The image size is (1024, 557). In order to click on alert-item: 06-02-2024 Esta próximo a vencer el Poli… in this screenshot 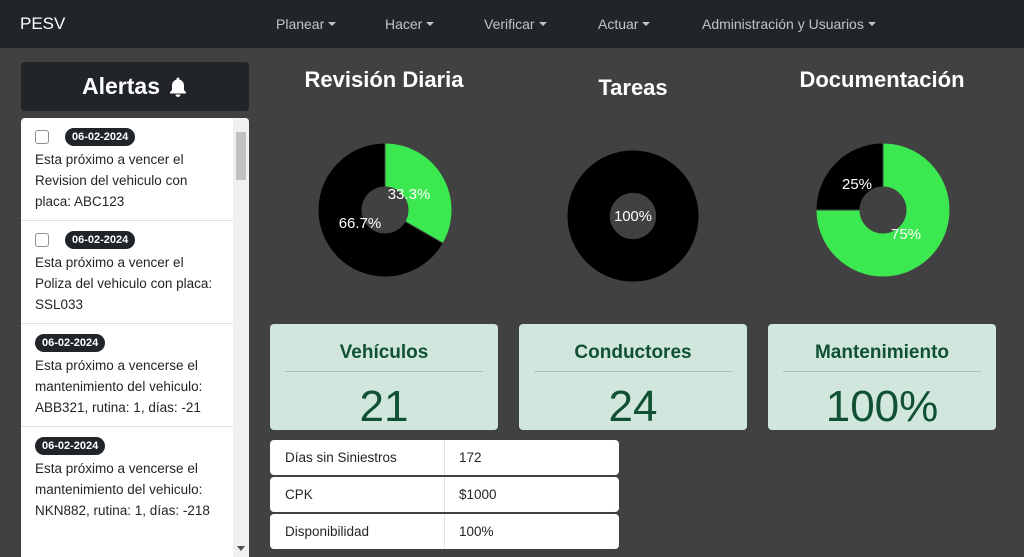, I will do `click(127, 272)`.